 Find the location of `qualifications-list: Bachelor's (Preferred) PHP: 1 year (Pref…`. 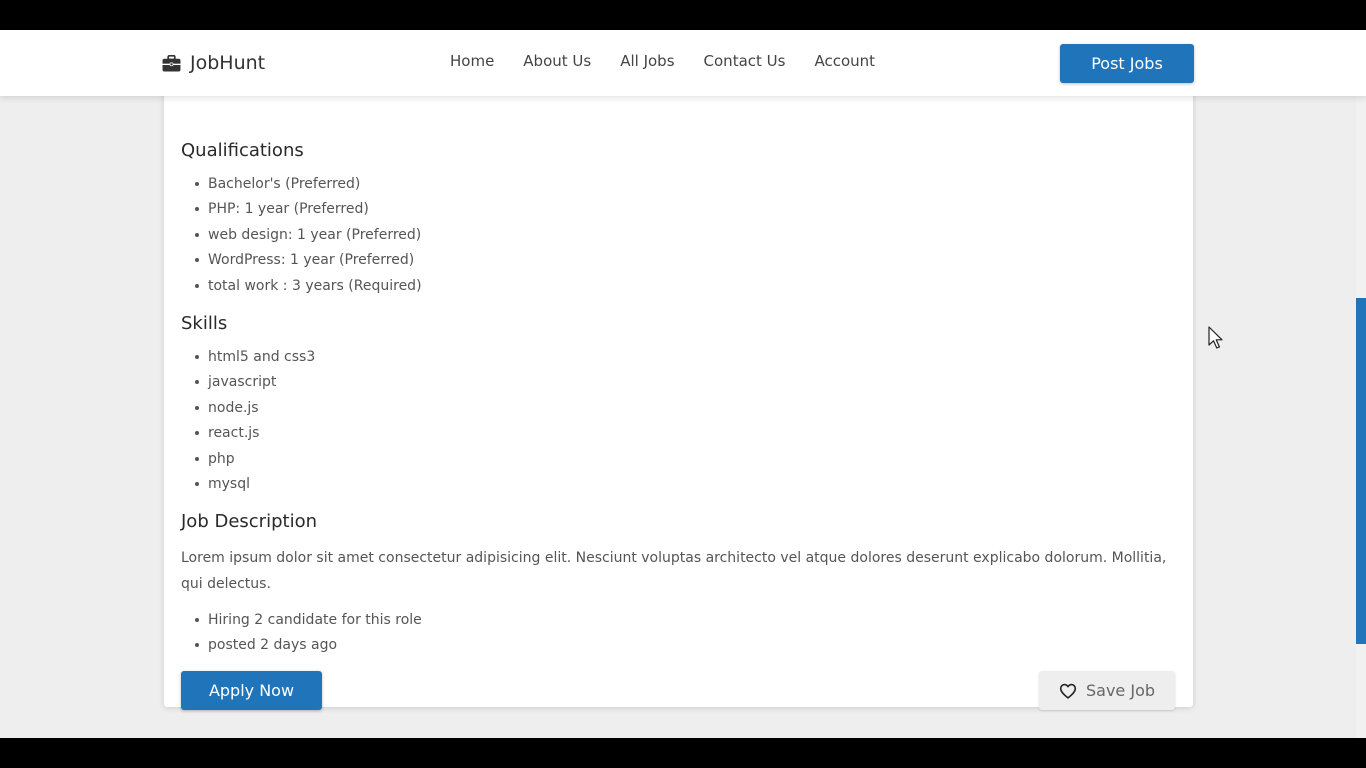

qualifications-list: Bachelor's (Preferred) PHP: 1 year (Pref… is located at coordinates (301, 237).